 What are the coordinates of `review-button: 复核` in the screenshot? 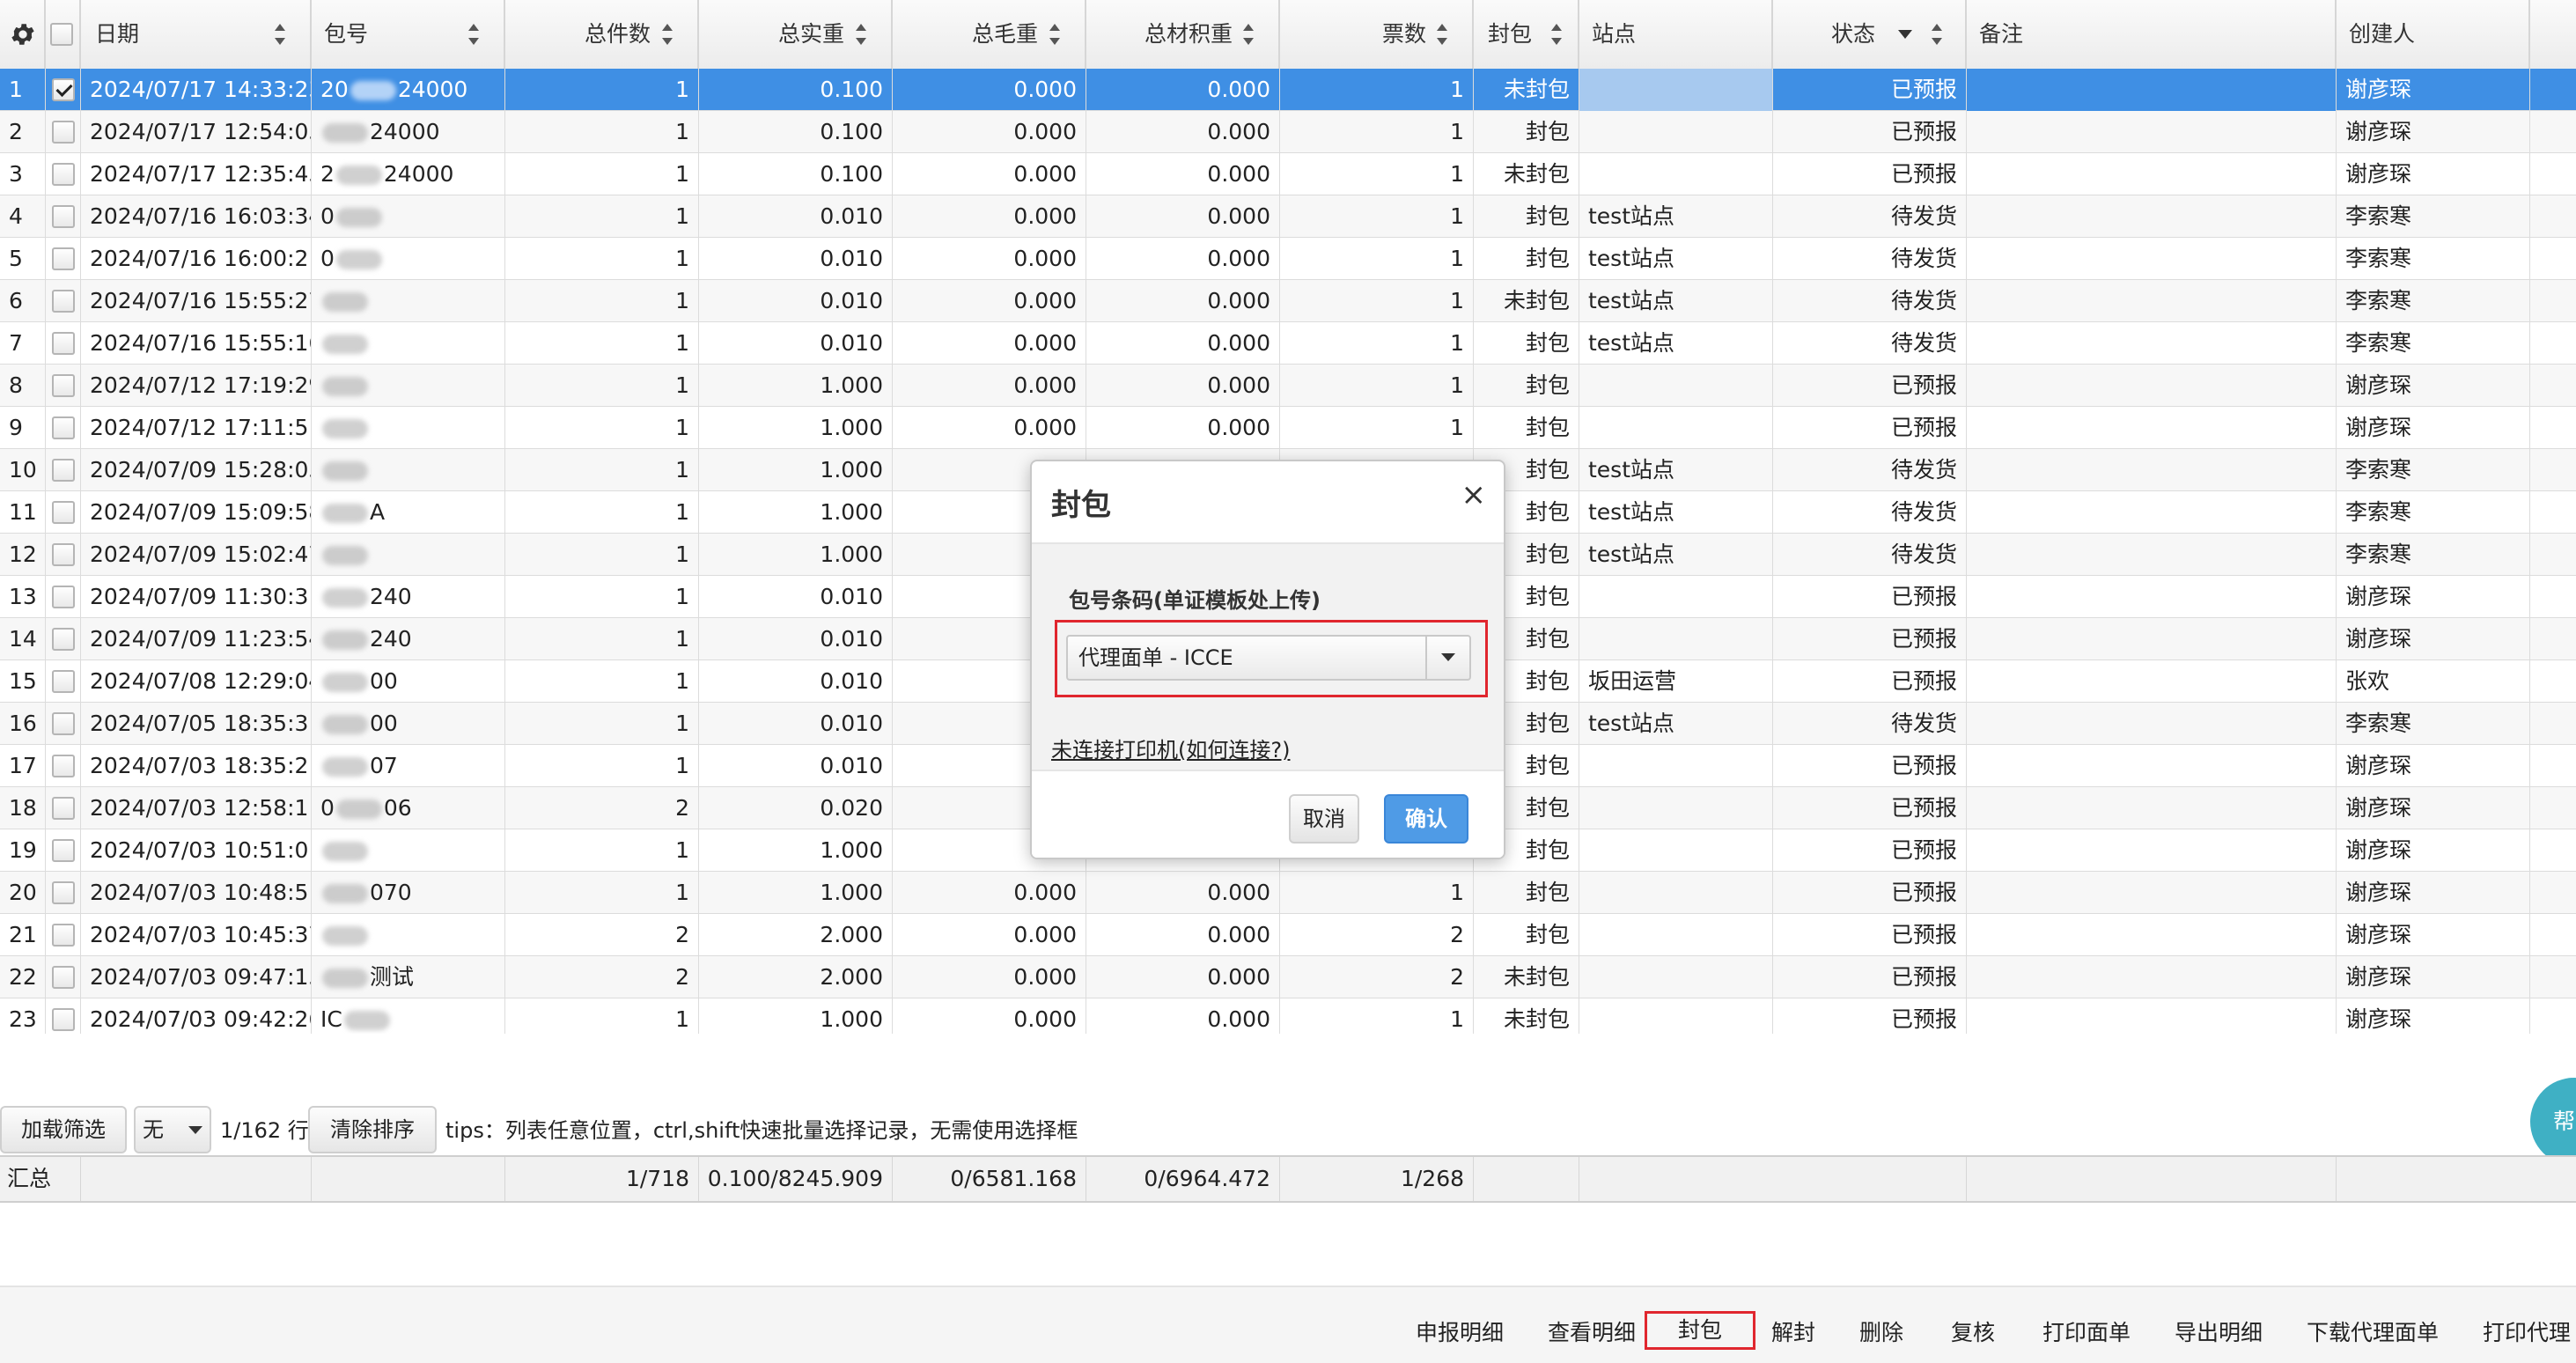 It's located at (1973, 1333).